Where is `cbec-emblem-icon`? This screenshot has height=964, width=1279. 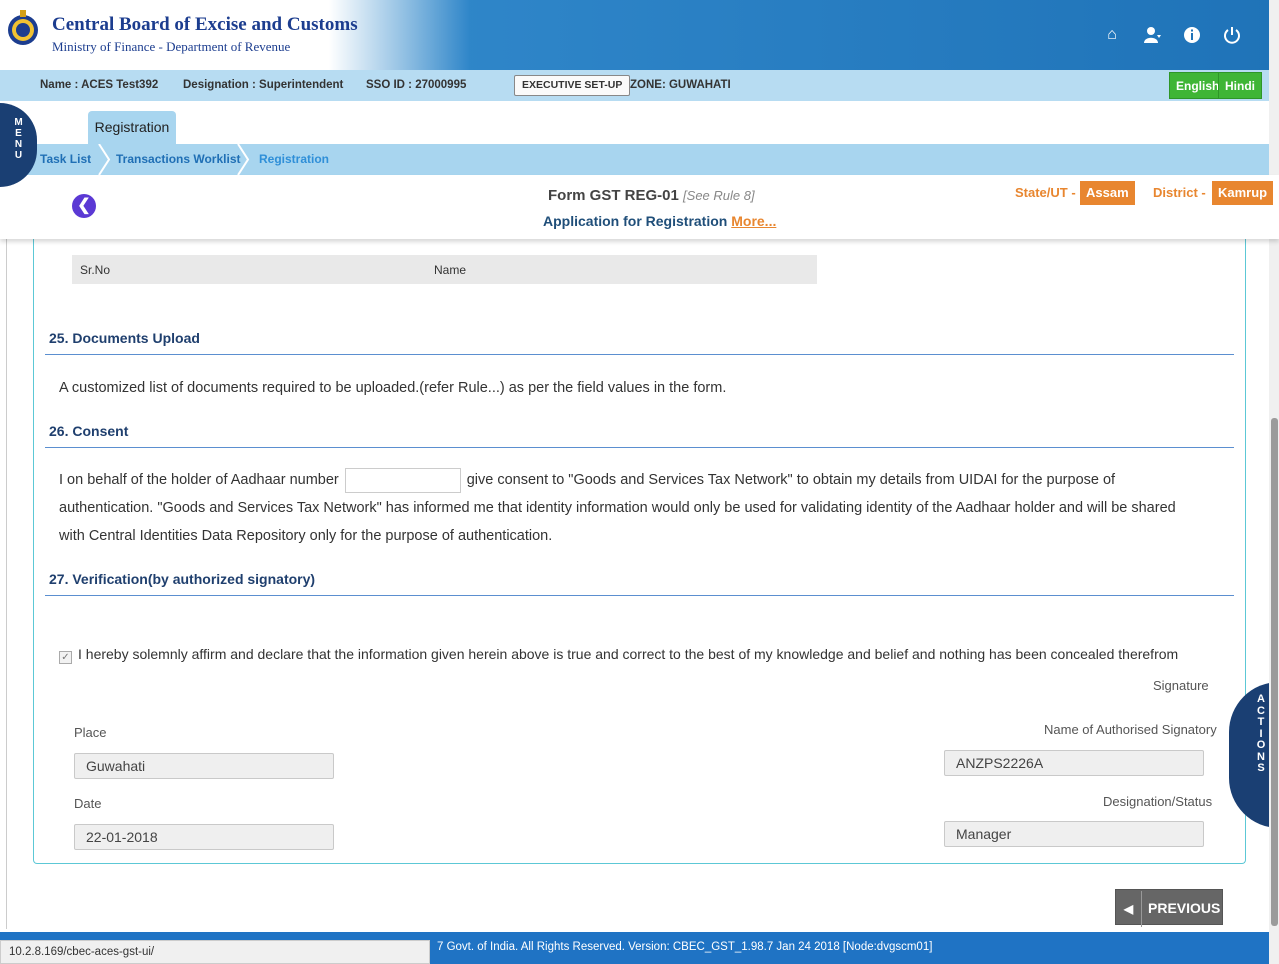
cbec-emblem-icon is located at coordinates (23, 27).